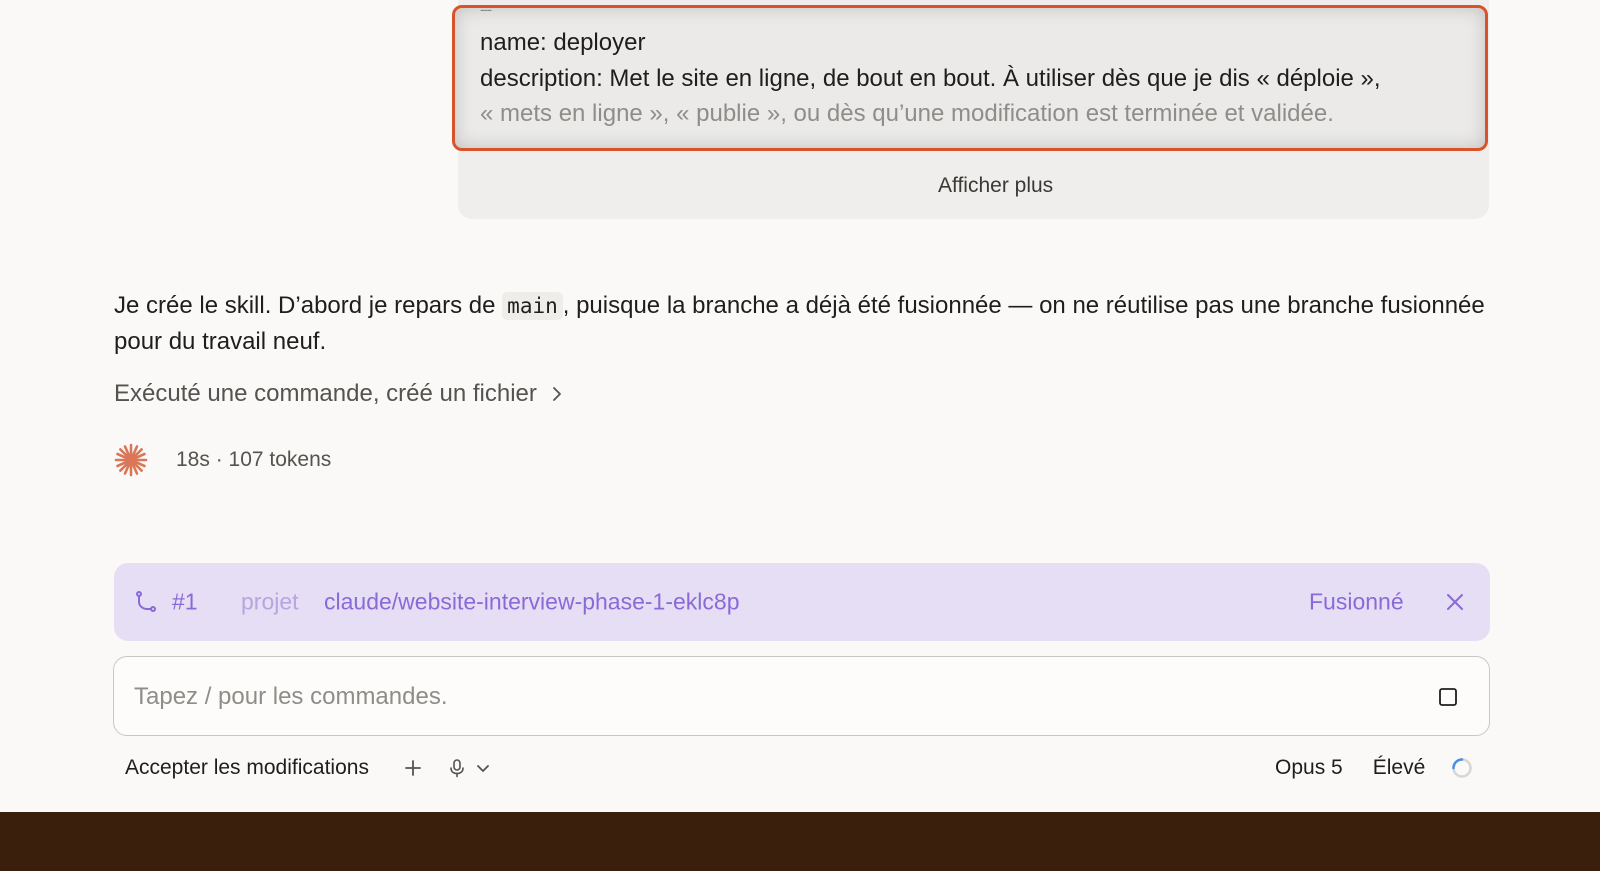 The width and height of the screenshot is (1600, 871). Describe the element at coordinates (146, 601) in the screenshot. I see `branch-icon` at that location.